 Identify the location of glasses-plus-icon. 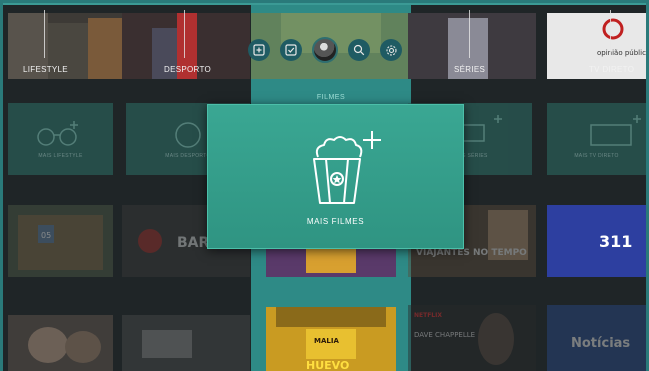
(57, 133).